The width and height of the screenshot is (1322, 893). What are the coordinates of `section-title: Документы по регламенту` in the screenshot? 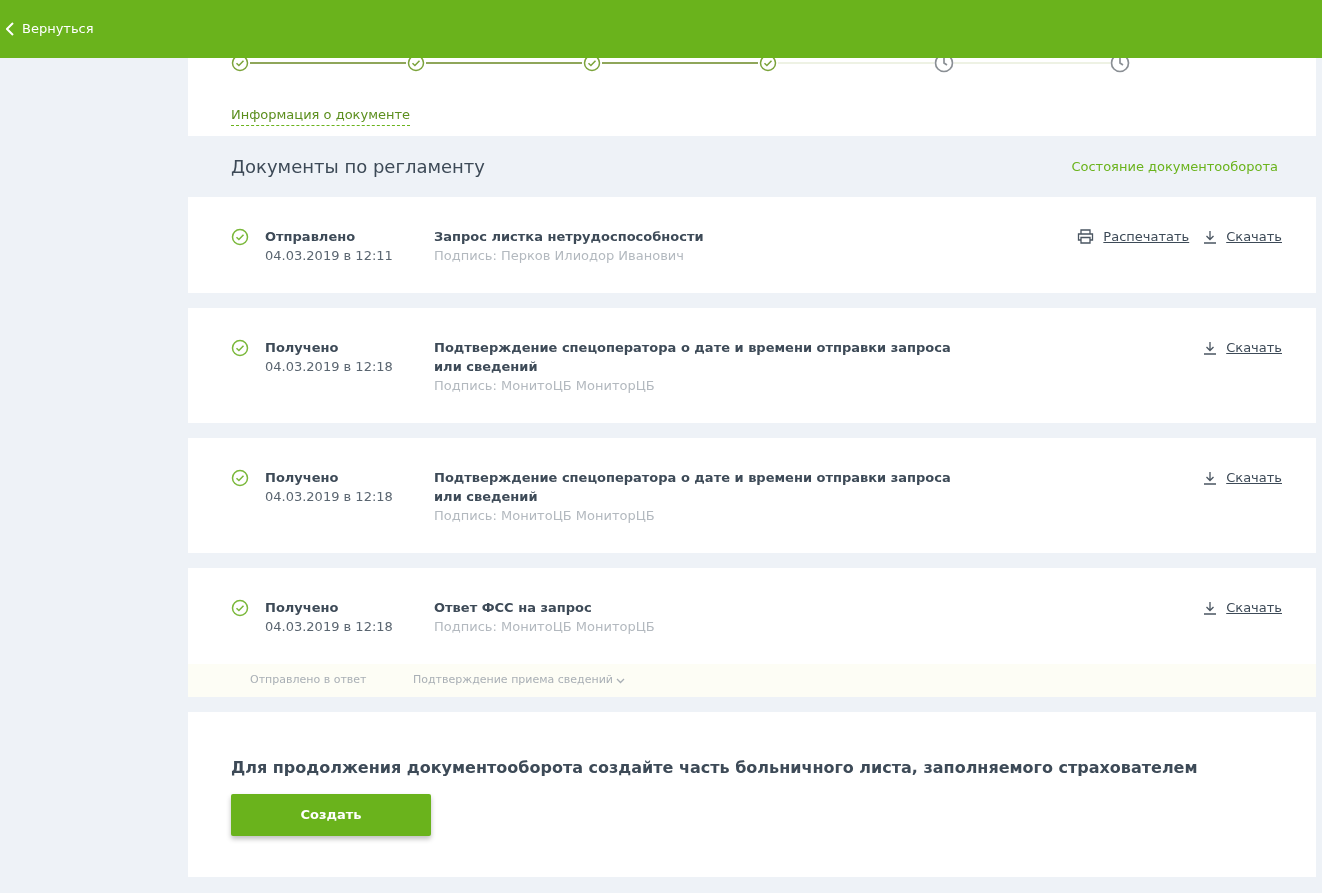 It's located at (358, 167).